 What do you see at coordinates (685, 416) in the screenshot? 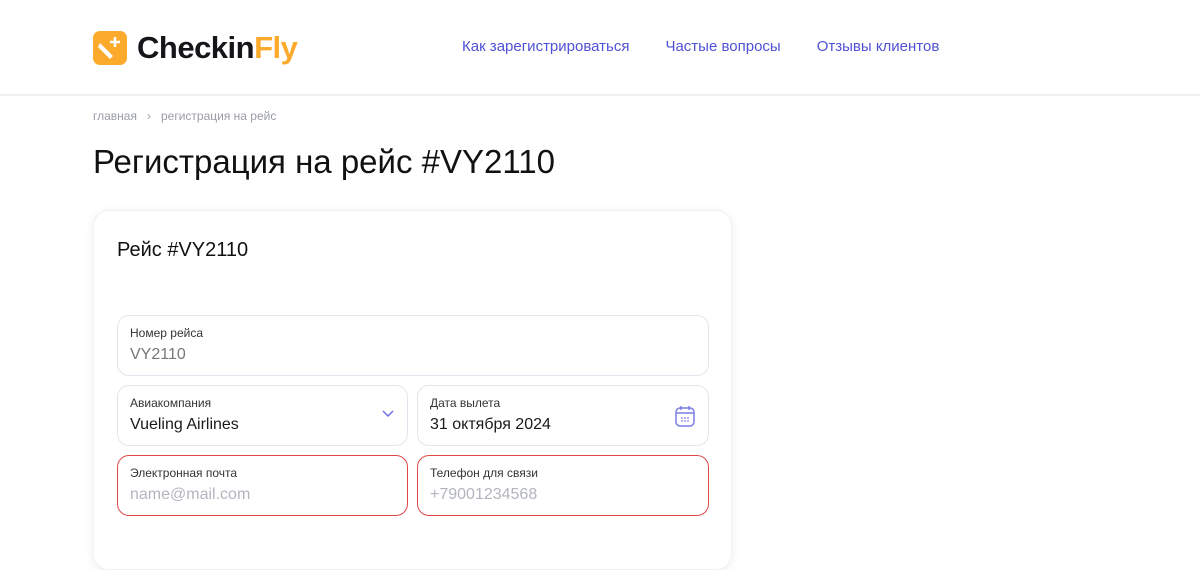
I see `calendar-icon` at bounding box center [685, 416].